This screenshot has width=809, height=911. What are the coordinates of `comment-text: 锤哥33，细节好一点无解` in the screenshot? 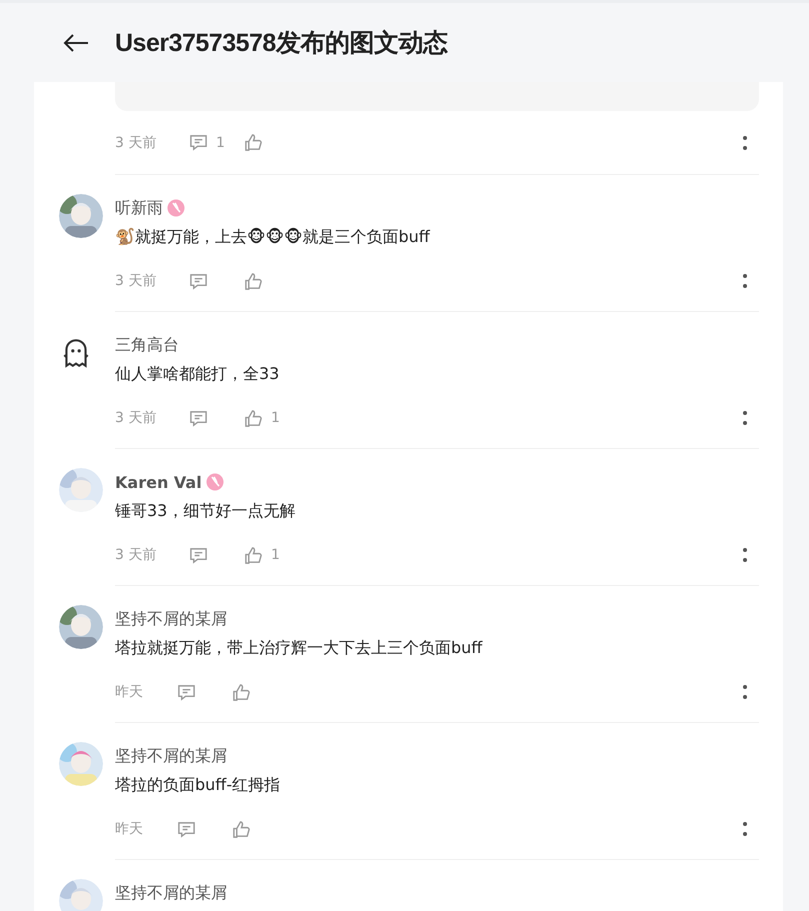 It's located at (205, 511).